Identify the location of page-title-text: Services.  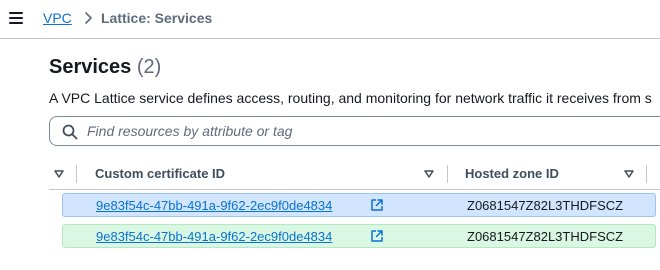
(90, 67).